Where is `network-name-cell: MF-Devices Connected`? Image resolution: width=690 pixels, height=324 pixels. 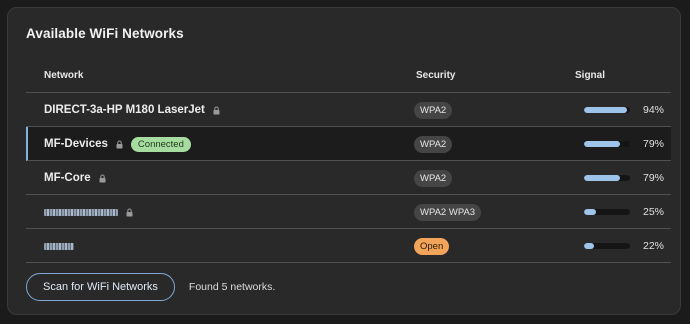 network-name-cell: MF-Devices Connected is located at coordinates (117, 144).